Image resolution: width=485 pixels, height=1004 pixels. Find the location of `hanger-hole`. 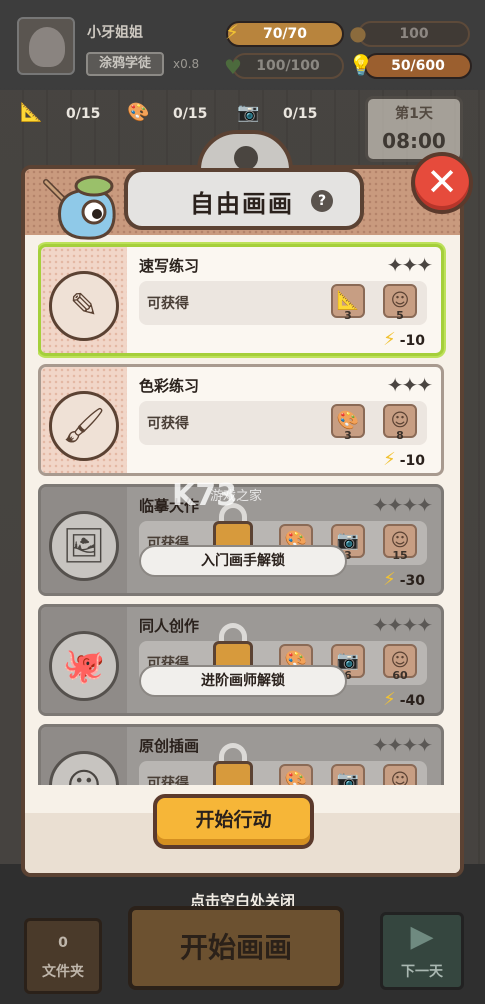

hanger-hole is located at coordinates (246, 158).